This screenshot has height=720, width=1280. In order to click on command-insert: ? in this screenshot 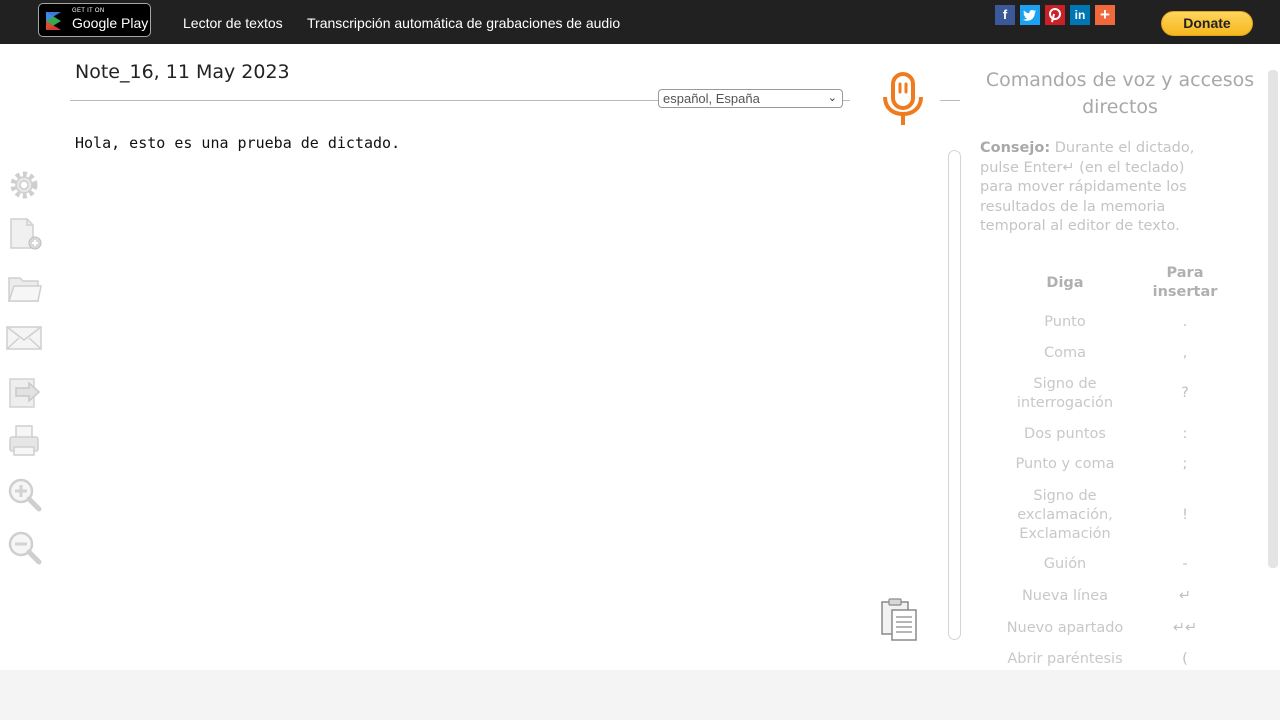, I will do `click(1185, 393)`.